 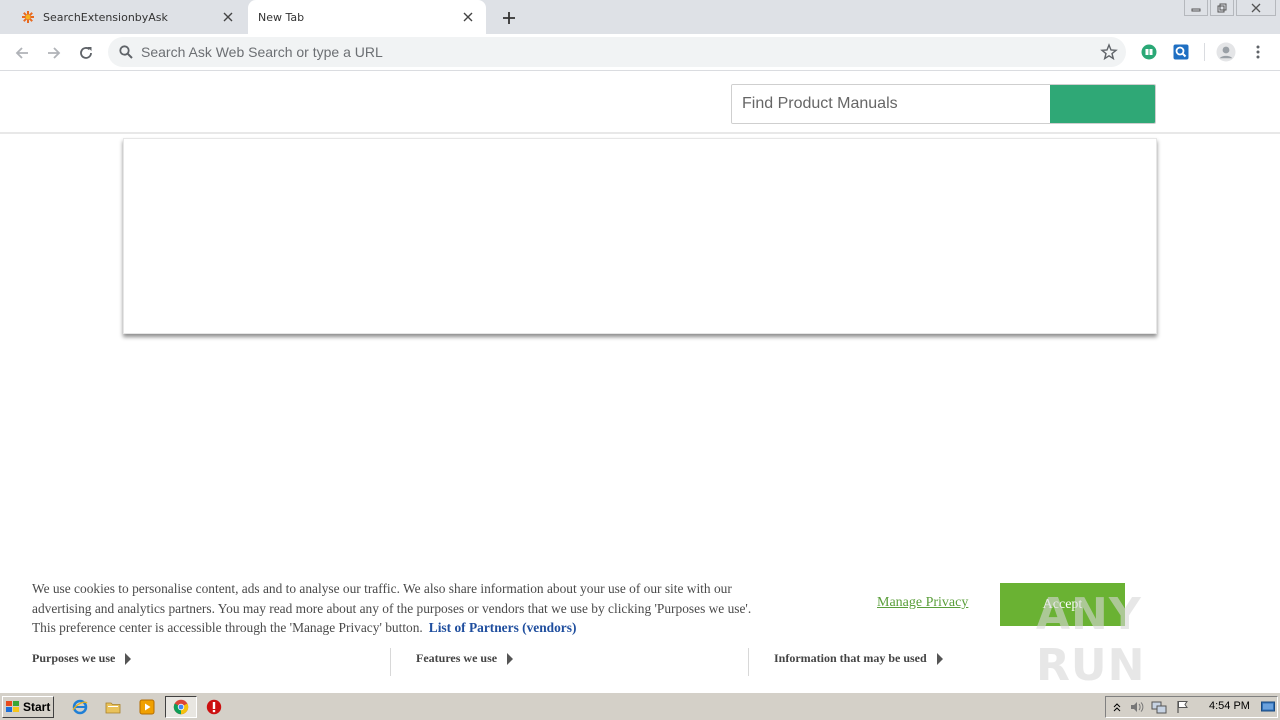 I want to click on start-button: Start, so click(x=28, y=707).